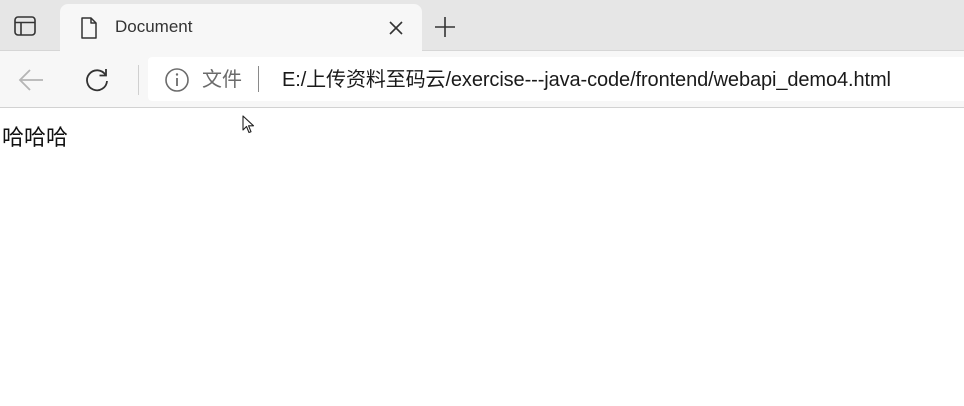 This screenshot has height=406, width=964. I want to click on tab-title: Document, so click(154, 26).